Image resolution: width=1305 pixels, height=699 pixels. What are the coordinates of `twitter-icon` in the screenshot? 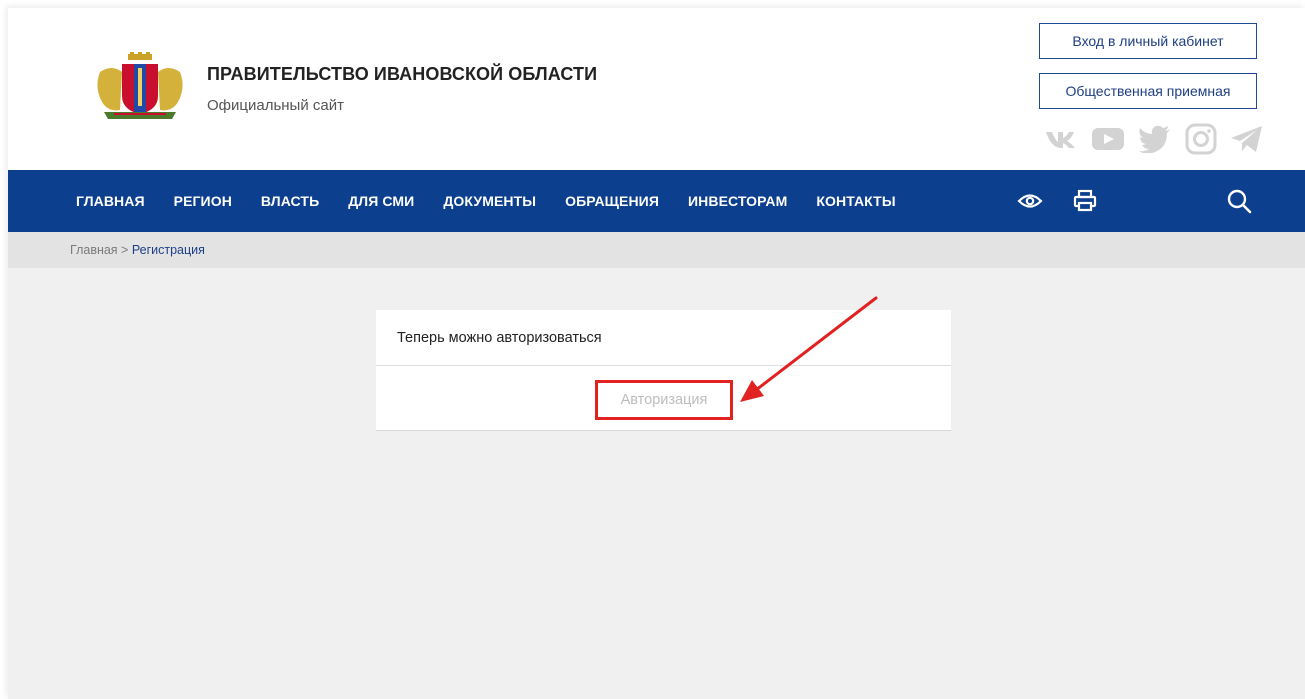 It's located at (1155, 139).